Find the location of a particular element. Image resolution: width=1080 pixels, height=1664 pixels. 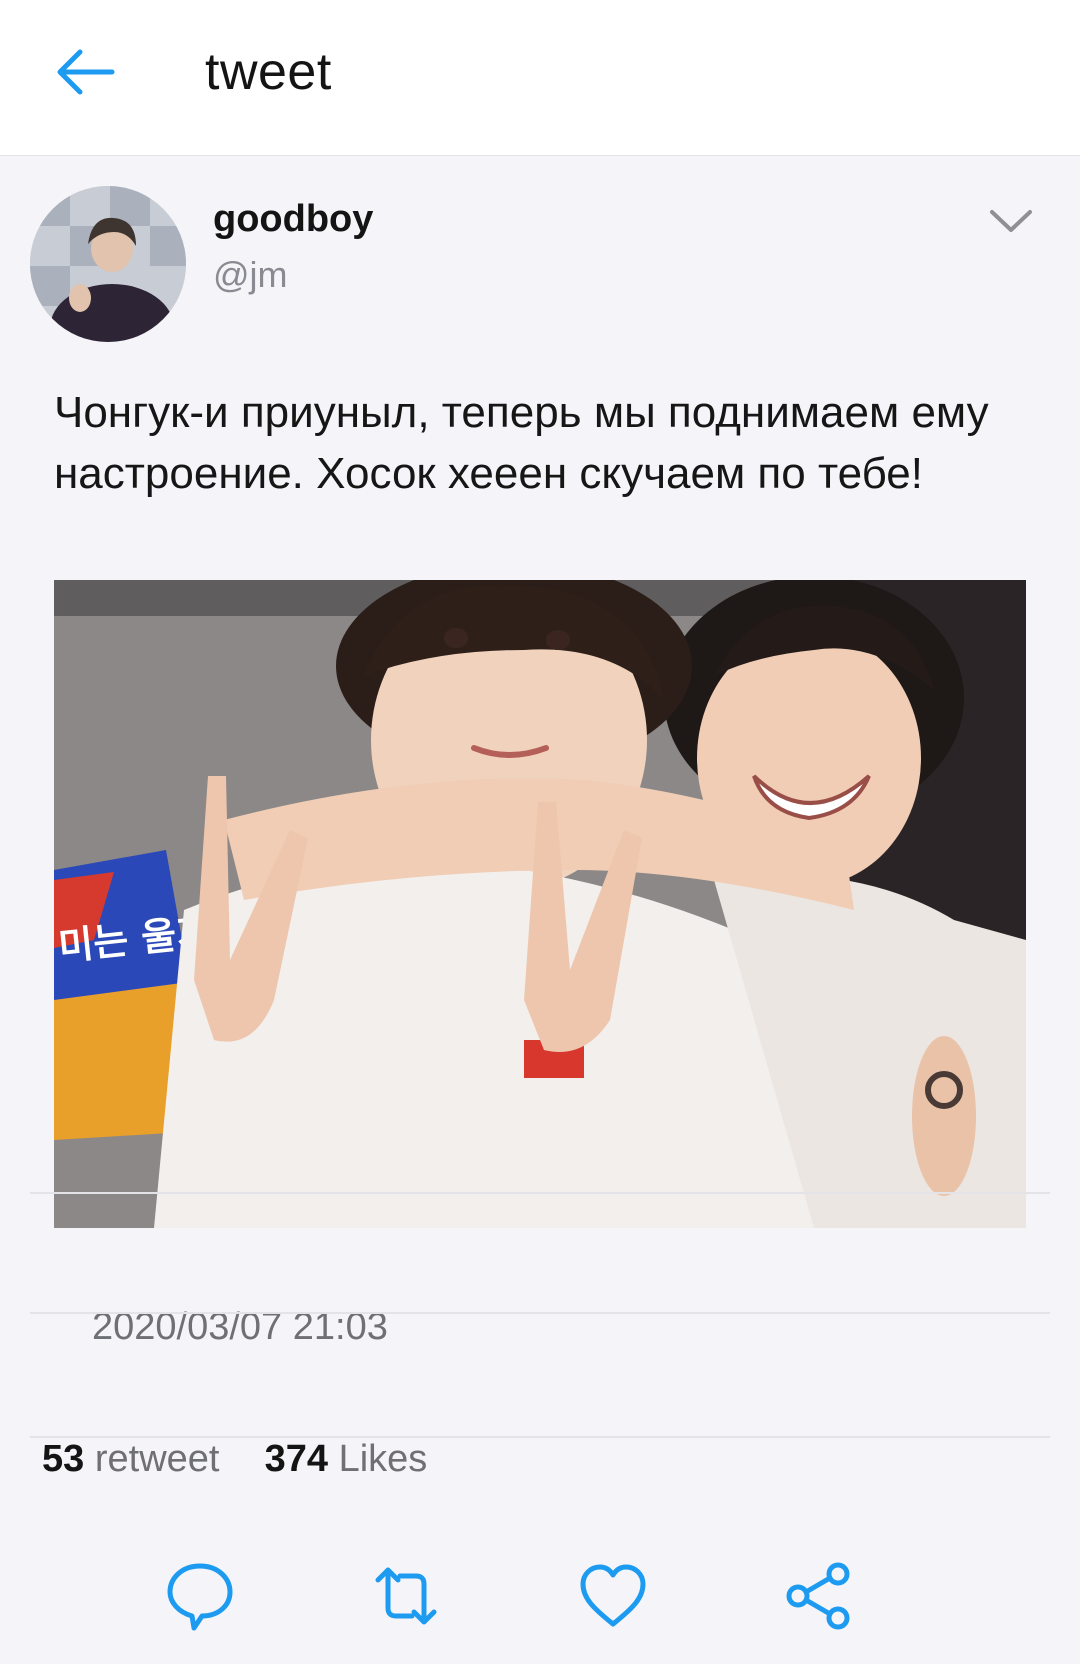

retweet-icon is located at coordinates (406, 1596).